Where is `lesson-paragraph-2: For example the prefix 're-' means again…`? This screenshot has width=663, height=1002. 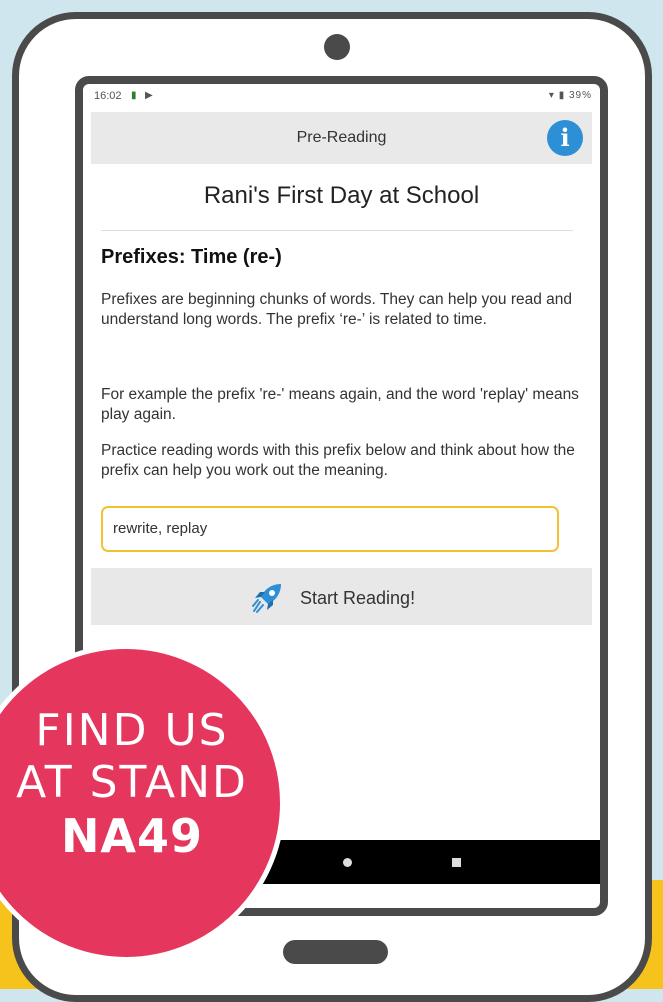 lesson-paragraph-2: For example the prefix 're-' means again… is located at coordinates (340, 404).